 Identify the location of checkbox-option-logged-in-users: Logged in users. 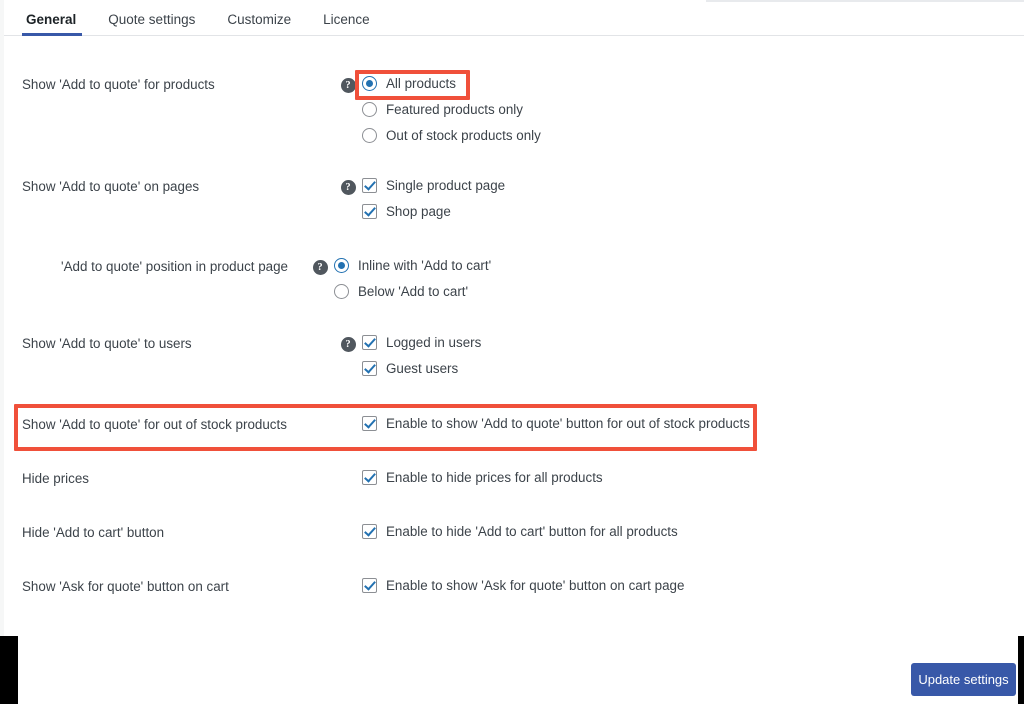
(421, 342).